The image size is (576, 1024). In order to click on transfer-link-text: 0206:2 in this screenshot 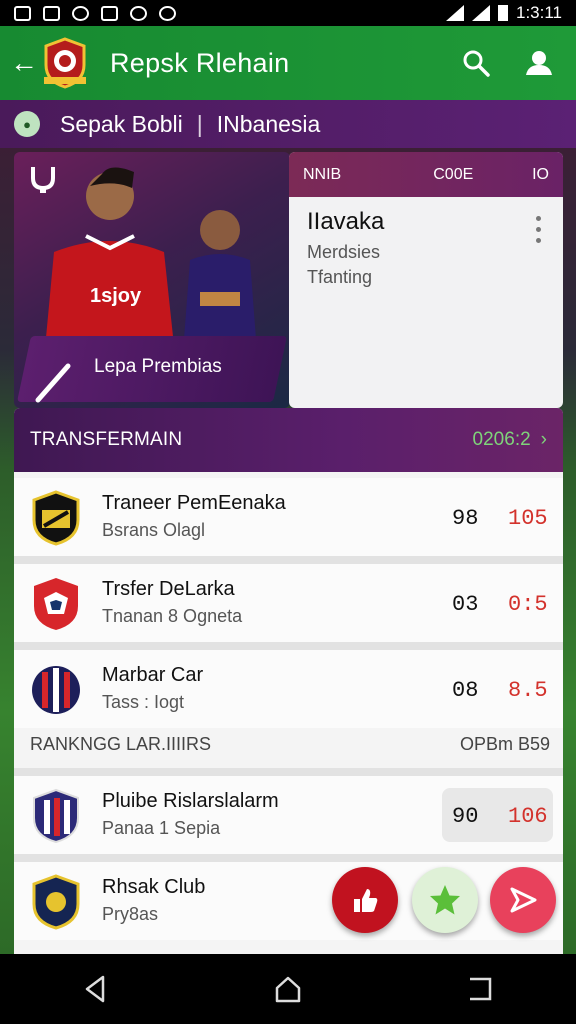, I will do `click(501, 439)`.